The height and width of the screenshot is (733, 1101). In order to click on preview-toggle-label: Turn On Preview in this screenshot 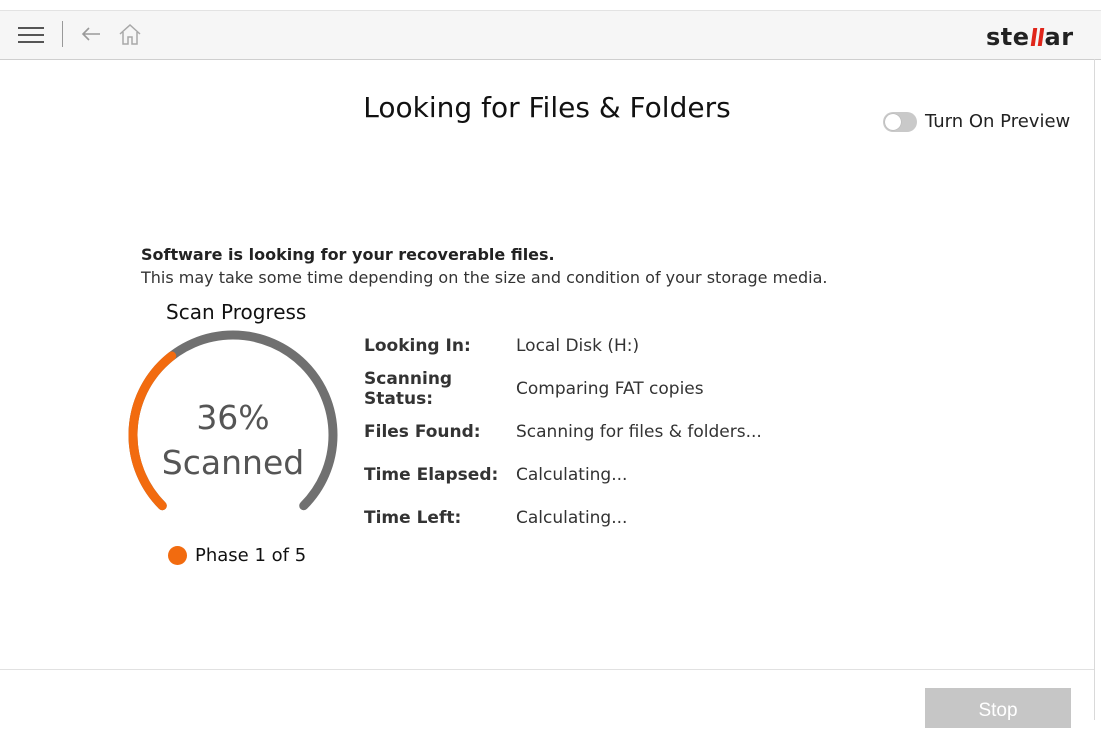, I will do `click(998, 121)`.